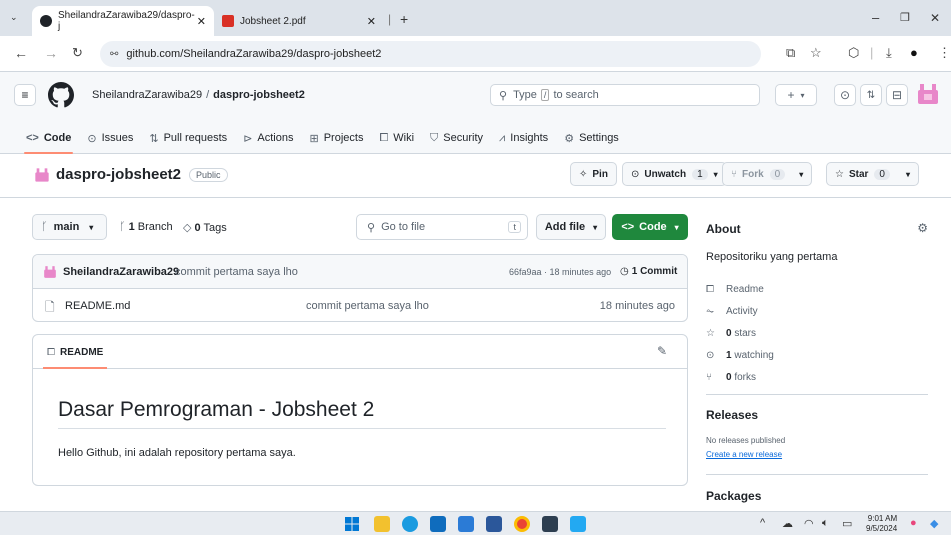 The height and width of the screenshot is (535, 951). I want to click on tab-projects: ⊞ Projects, so click(336, 138).